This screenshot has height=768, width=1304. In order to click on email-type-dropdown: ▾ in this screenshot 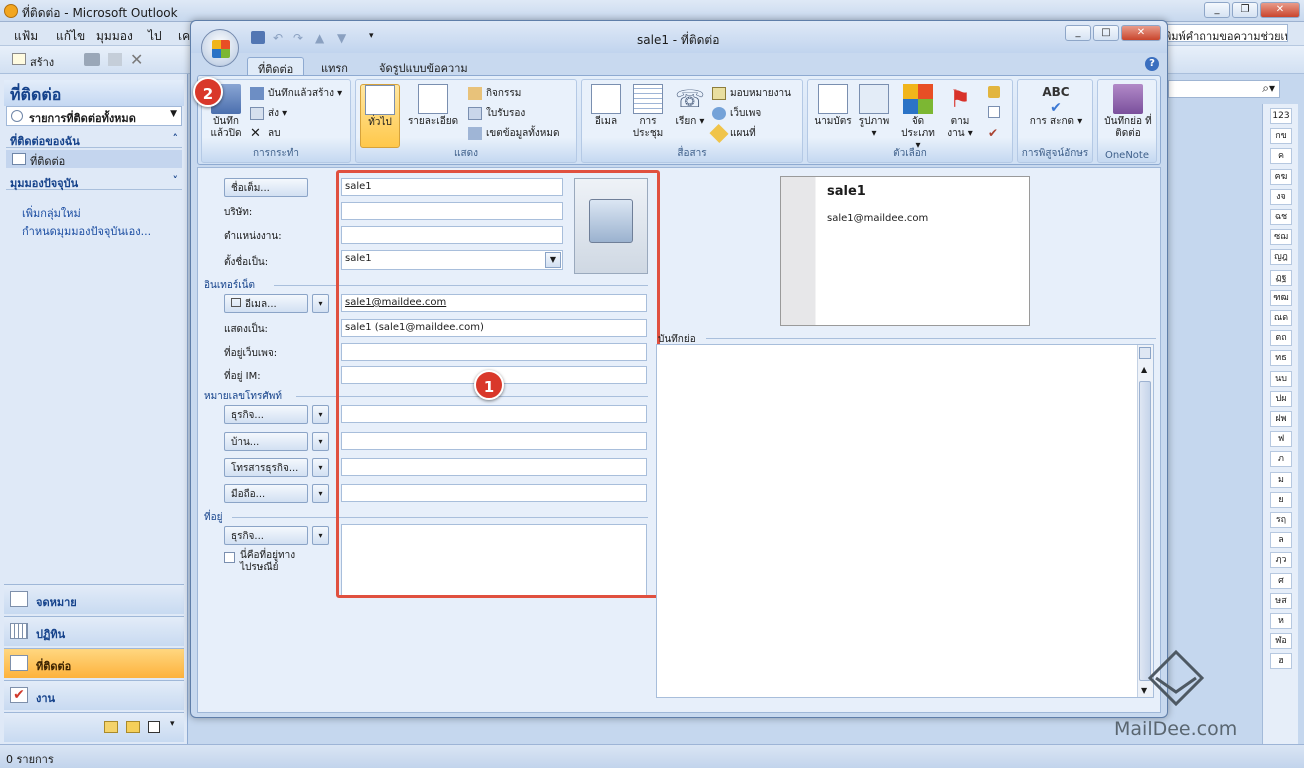, I will do `click(320, 303)`.